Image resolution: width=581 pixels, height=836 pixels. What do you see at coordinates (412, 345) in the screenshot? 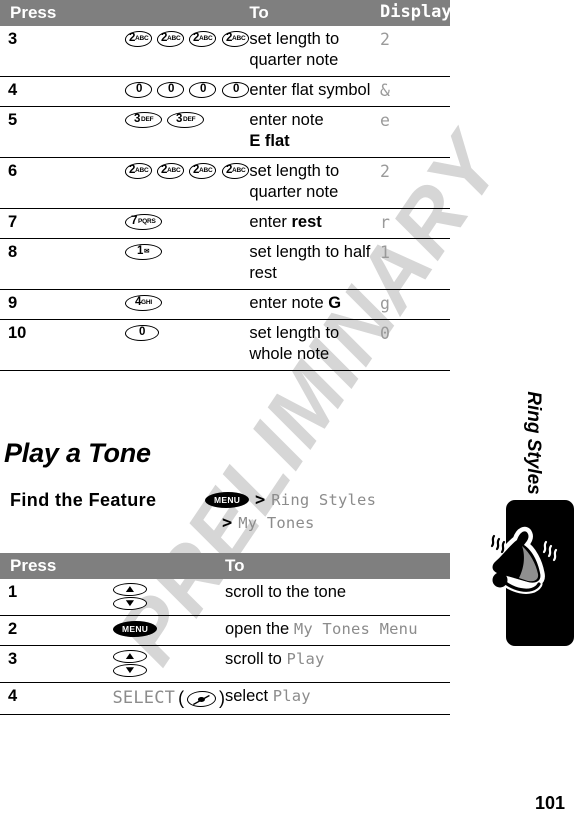
I see `step-display-value: 0` at bounding box center [412, 345].